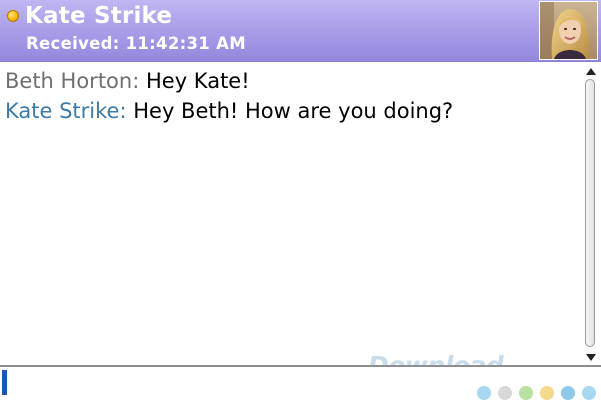 This screenshot has width=601, height=400. I want to click on message-text: Hey Beth! How are you doing?, so click(293, 111).